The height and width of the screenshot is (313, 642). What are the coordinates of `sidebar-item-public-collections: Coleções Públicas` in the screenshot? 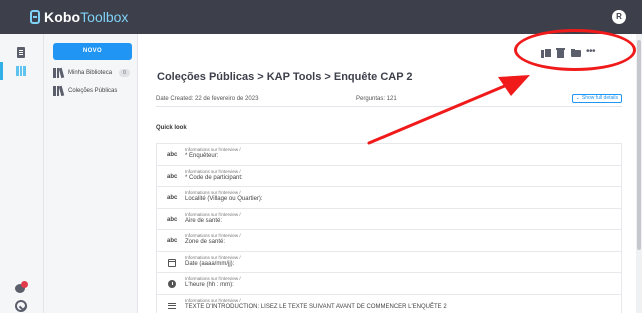 It's located at (94, 91).